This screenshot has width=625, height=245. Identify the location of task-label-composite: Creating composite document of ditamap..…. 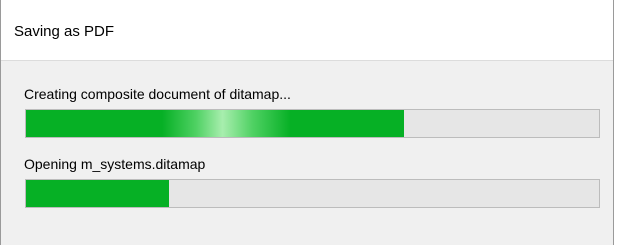
(157, 94).